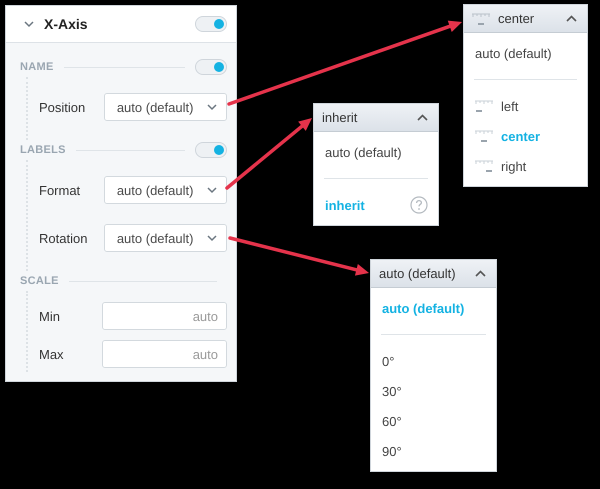 This screenshot has height=489, width=600. I want to click on dropdown-select: center, so click(525, 19).